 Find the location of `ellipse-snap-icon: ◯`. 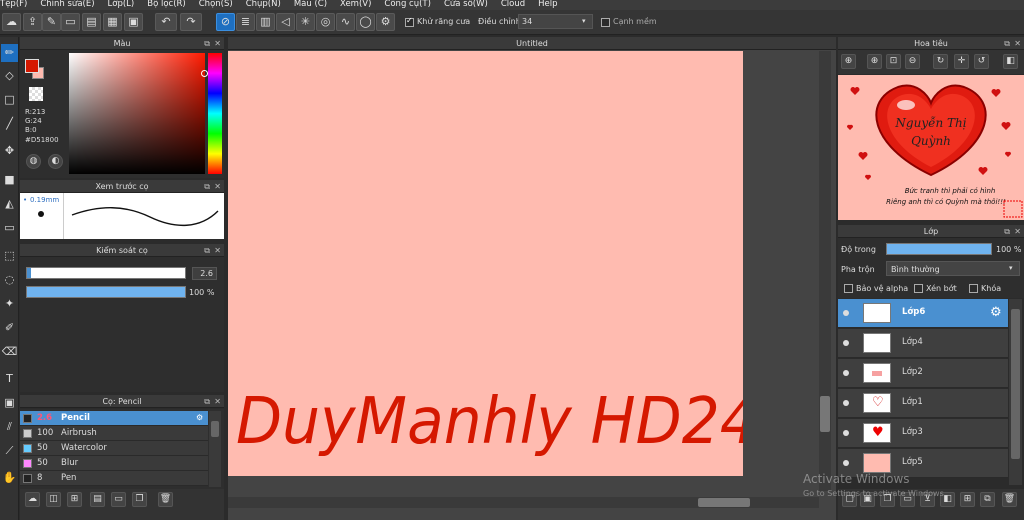

ellipse-snap-icon: ◯ is located at coordinates (365, 22).